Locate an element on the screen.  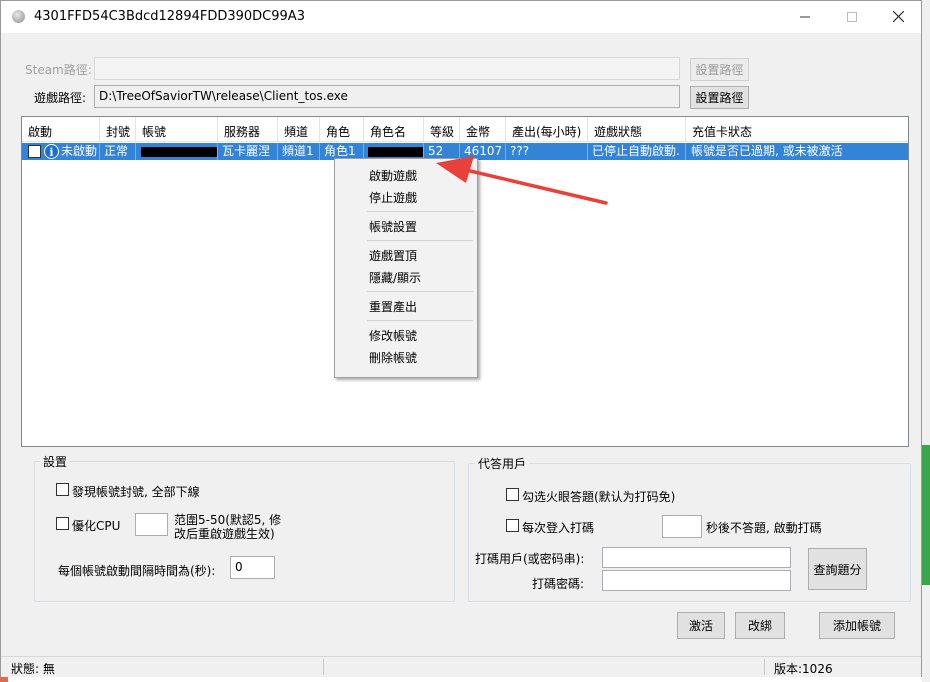
game-path-set-button: 設置路徑 is located at coordinates (719, 97).